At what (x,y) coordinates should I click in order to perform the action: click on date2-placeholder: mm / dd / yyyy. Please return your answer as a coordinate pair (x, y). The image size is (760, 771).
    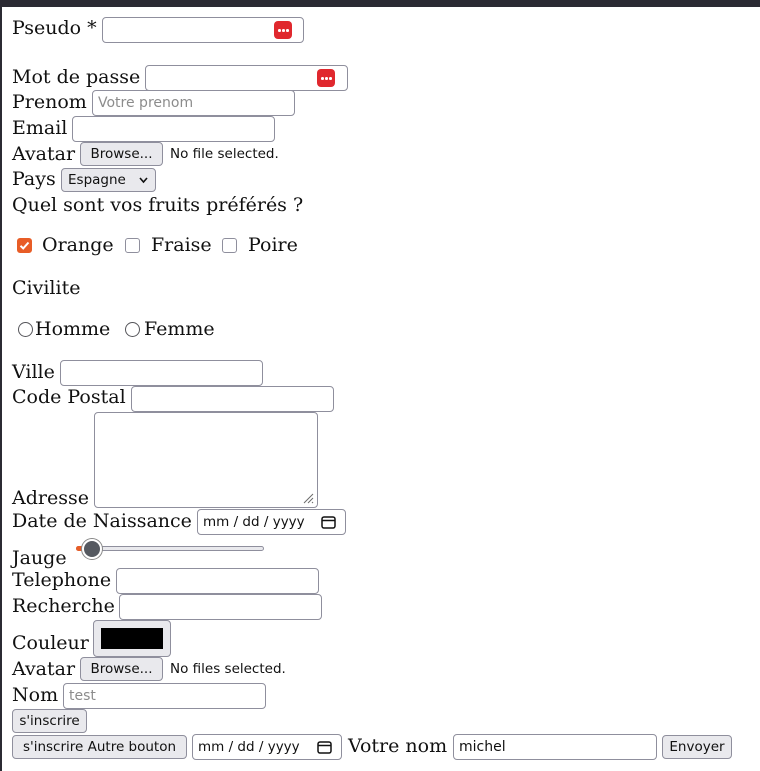
    Looking at the image, I should click on (249, 747).